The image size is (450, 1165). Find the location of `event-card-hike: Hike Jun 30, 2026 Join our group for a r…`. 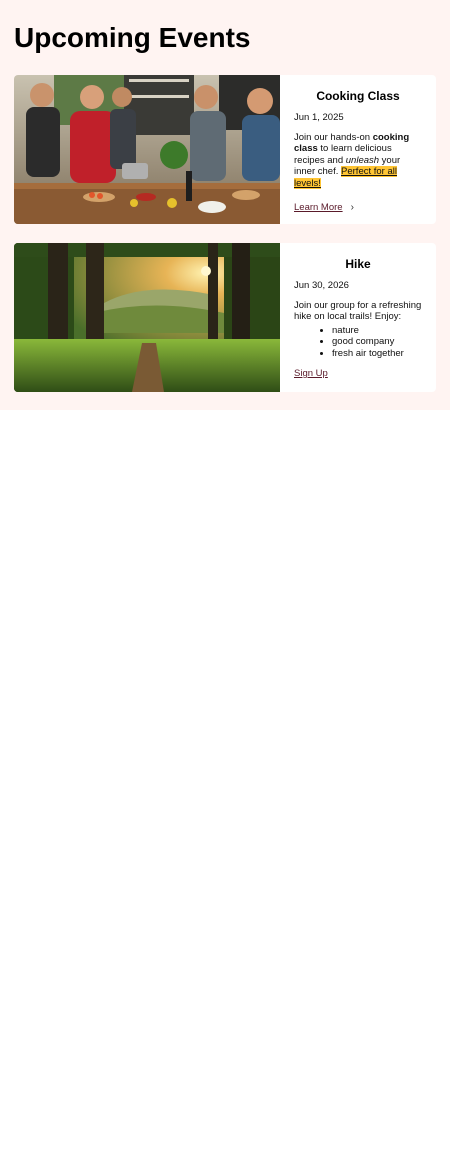

event-card-hike: Hike Jun 30, 2026 Join our group for a r… is located at coordinates (225, 317).